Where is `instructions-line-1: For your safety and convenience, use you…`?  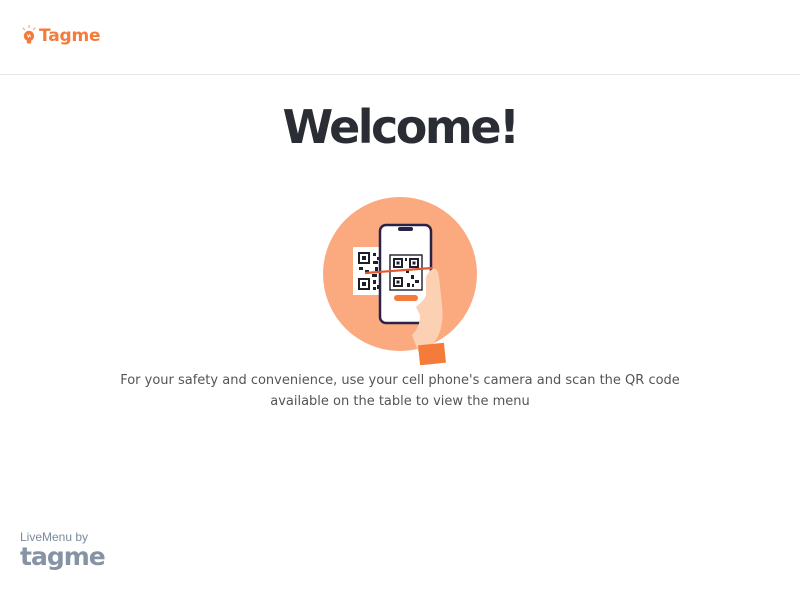
instructions-line-1: For your safety and convenience, use you… is located at coordinates (400, 380).